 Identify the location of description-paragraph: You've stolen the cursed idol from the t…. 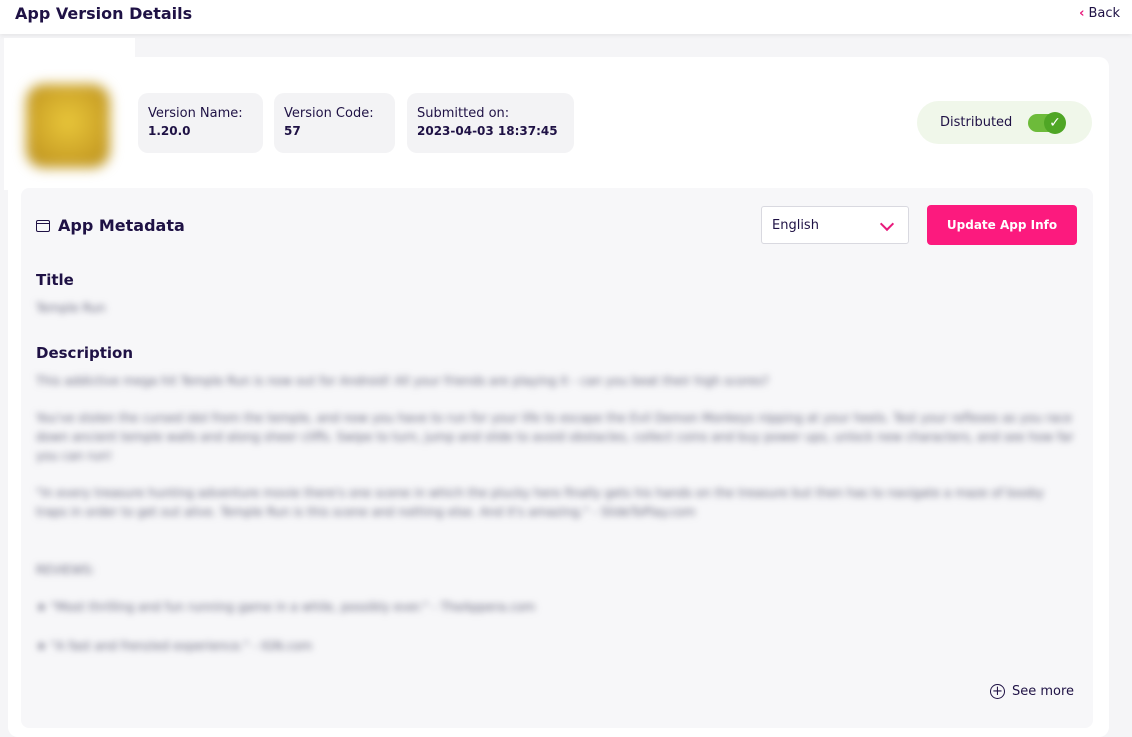
(555, 437).